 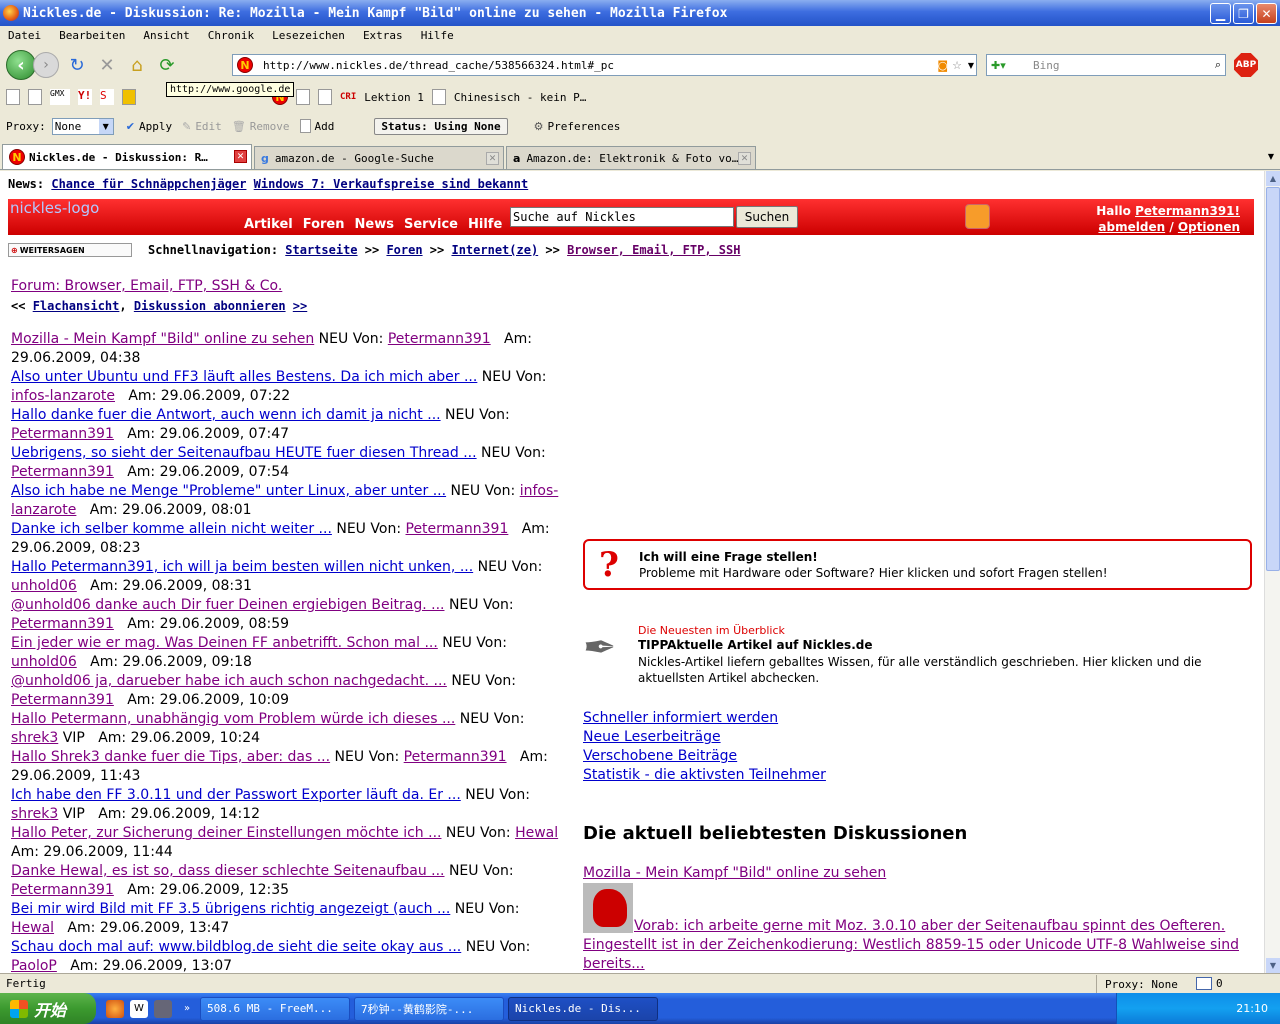 What do you see at coordinates (187, 1009) in the screenshot?
I see `more-launch-icon: »` at bounding box center [187, 1009].